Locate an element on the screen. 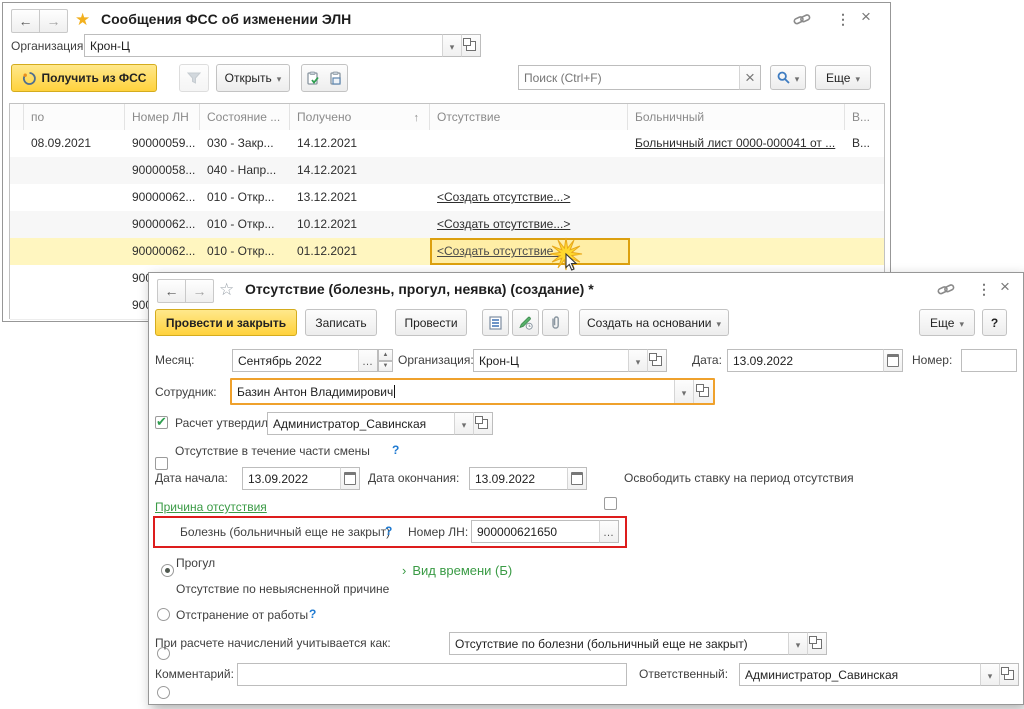  reason-suspension-radio is located at coordinates (163, 692).